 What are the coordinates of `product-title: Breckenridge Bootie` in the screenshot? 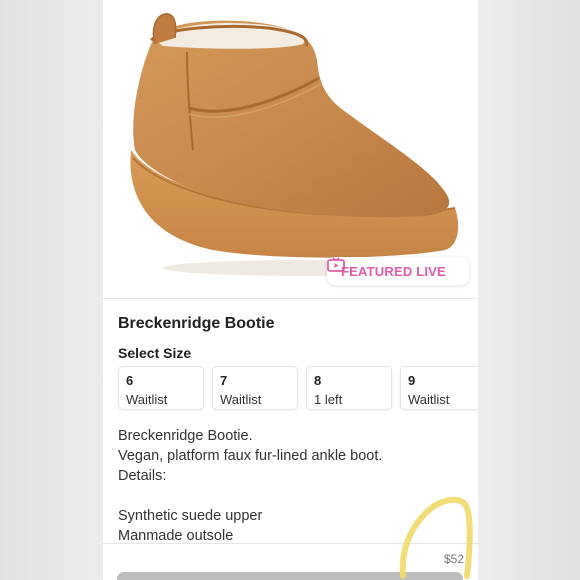 It's located at (196, 323).